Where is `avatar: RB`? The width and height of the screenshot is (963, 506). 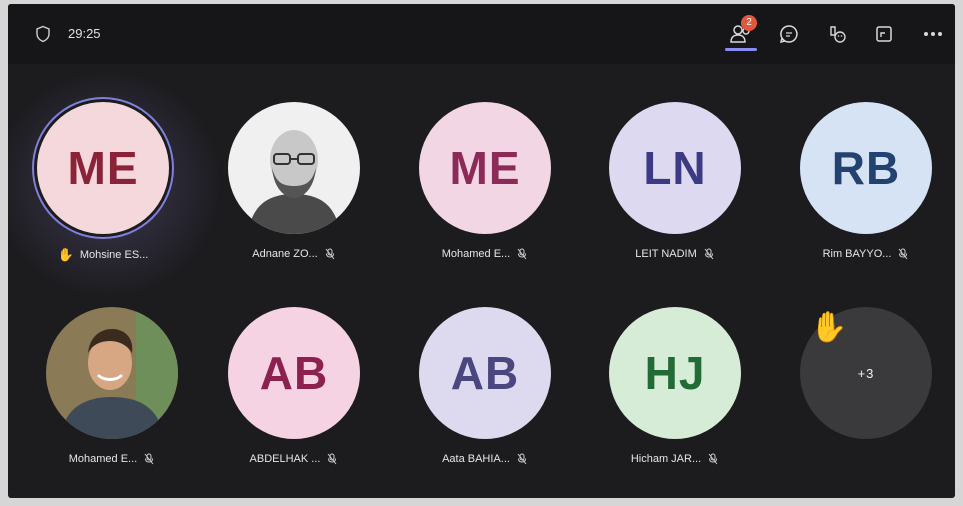 avatar: RB is located at coordinates (866, 168).